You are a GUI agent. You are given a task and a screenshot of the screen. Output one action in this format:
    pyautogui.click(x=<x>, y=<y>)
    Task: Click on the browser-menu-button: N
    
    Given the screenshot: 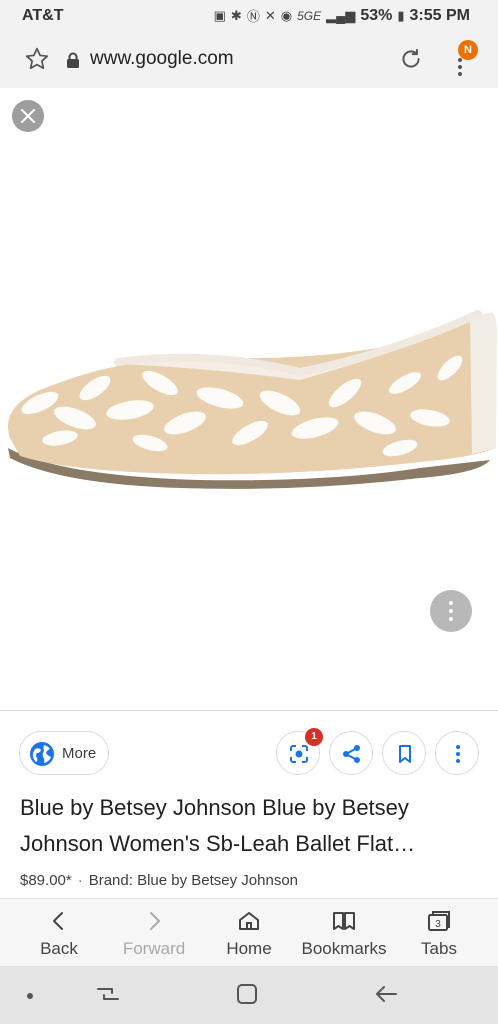 What is the action you would take?
    pyautogui.click(x=462, y=60)
    